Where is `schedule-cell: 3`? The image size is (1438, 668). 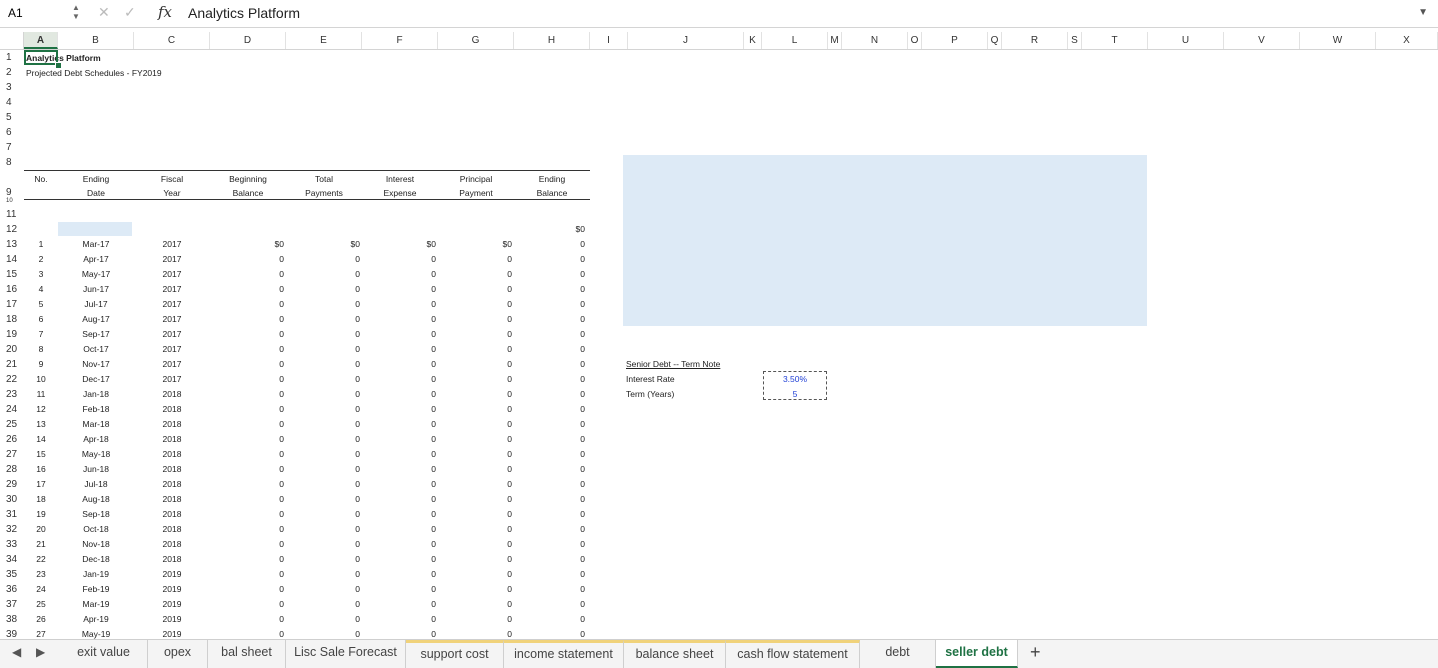 schedule-cell: 3 is located at coordinates (41, 274).